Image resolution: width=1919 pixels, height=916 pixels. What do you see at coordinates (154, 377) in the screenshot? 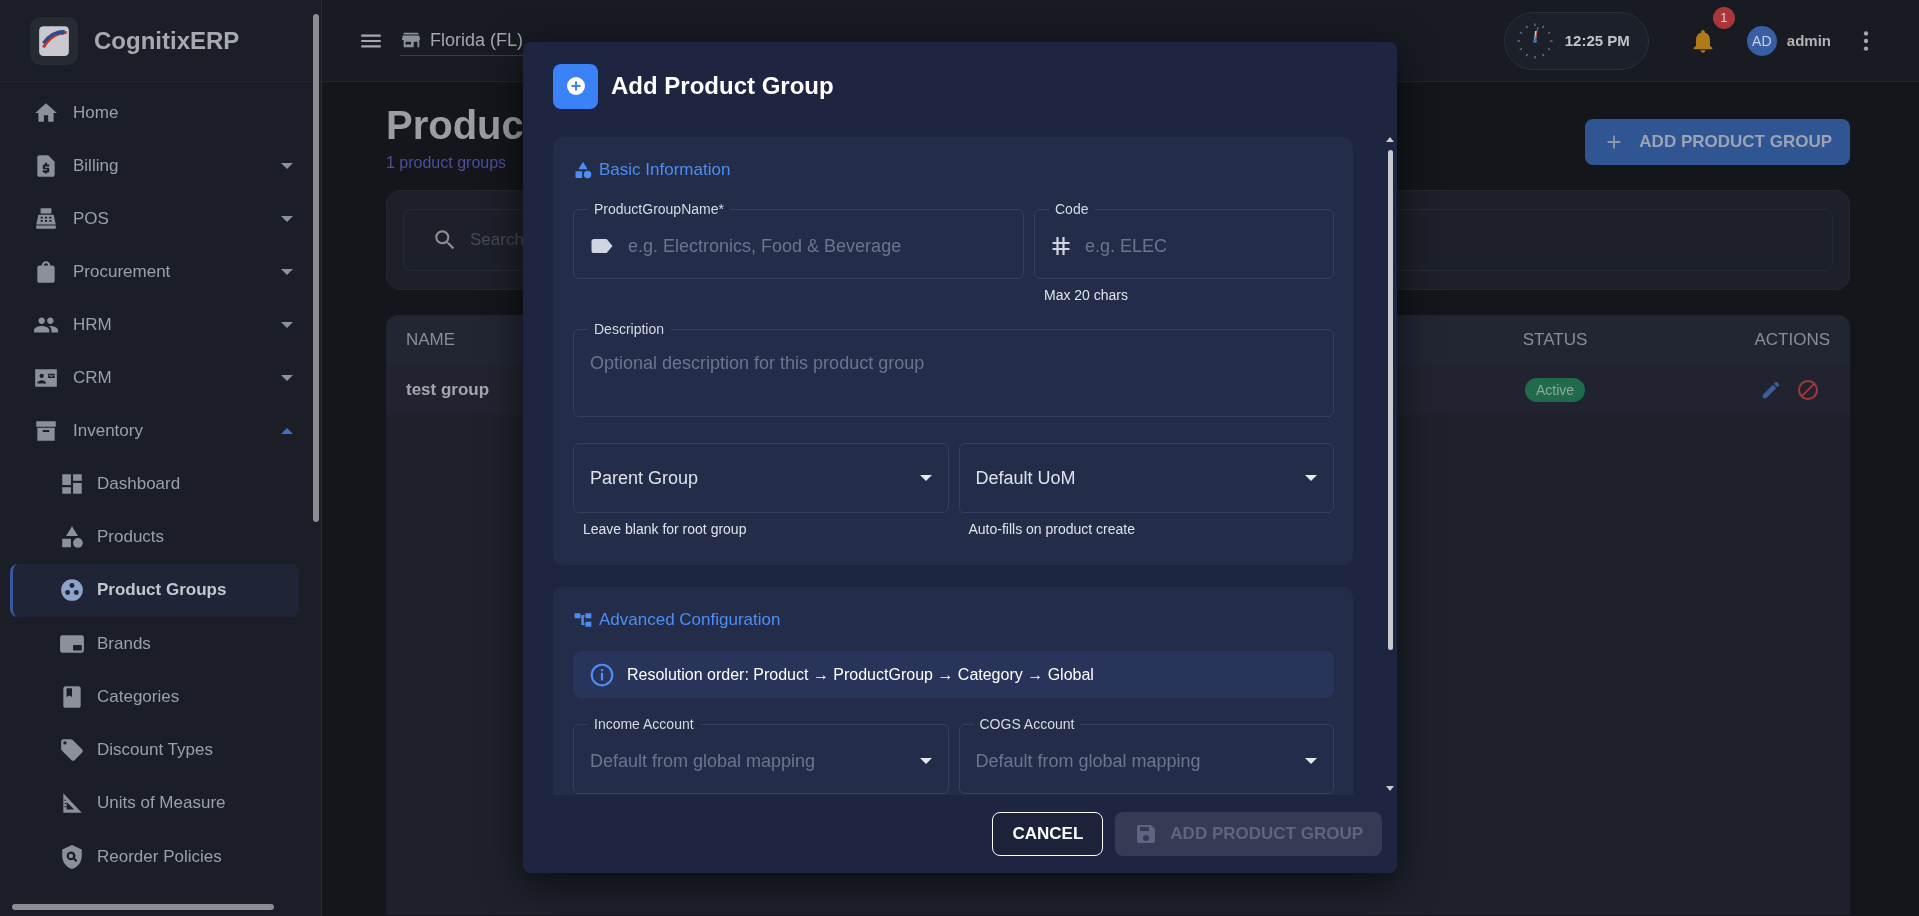
I see `sidebar-item: CRM` at bounding box center [154, 377].